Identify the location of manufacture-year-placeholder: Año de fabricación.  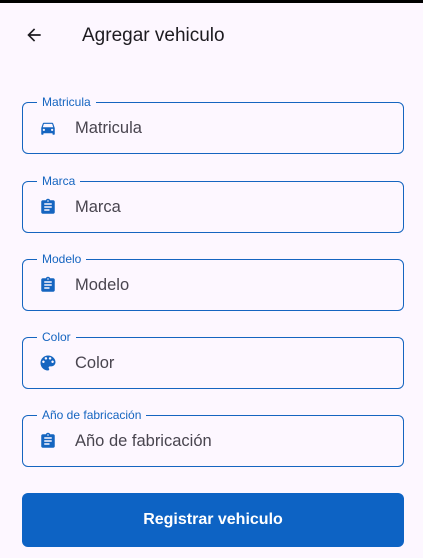
(143, 441).